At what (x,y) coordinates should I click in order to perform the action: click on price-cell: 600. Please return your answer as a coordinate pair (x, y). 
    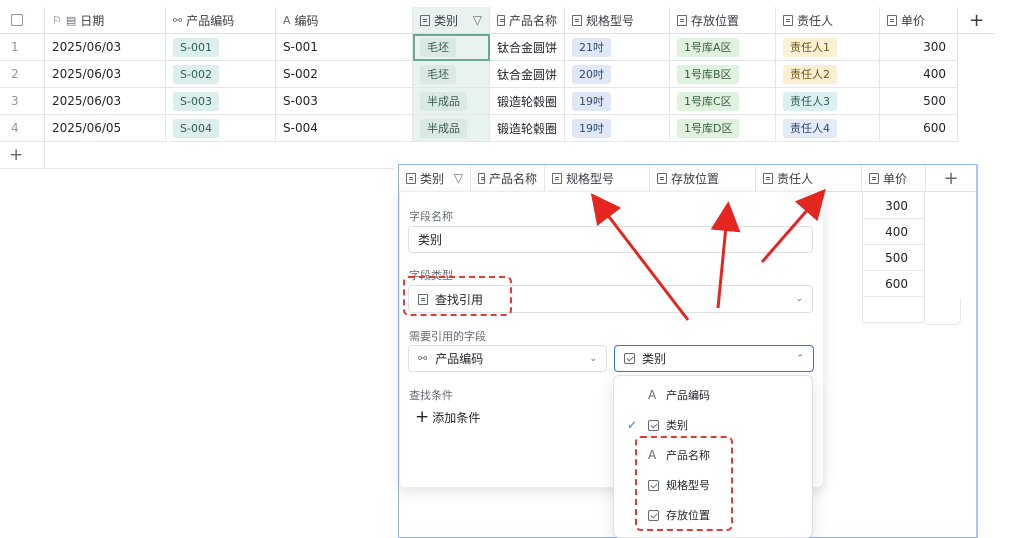
    Looking at the image, I should click on (919, 128).